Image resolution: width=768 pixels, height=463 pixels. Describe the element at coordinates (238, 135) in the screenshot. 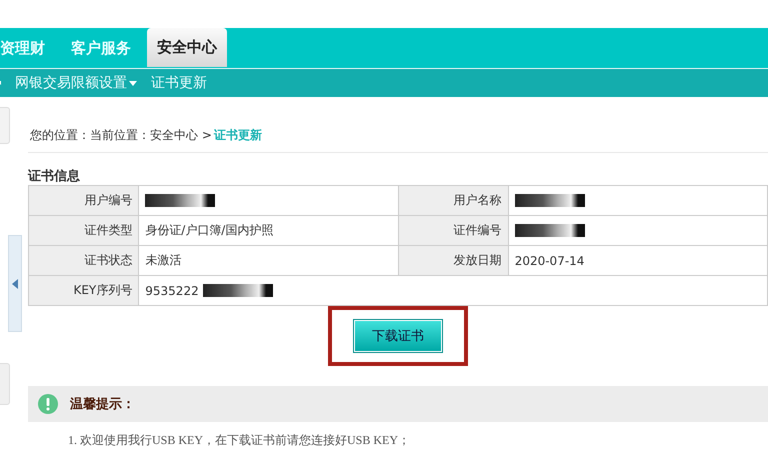

I see `breadcrumb-link: 证书更新` at that location.